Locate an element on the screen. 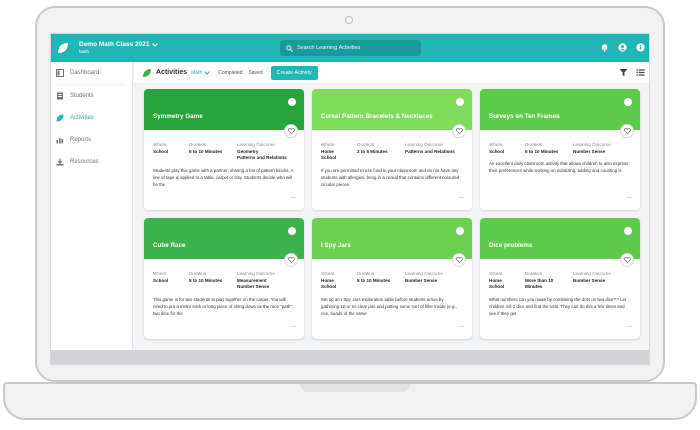 Image resolution: width=700 pixels, height=430 pixels. leaf-icon is located at coordinates (60, 118).